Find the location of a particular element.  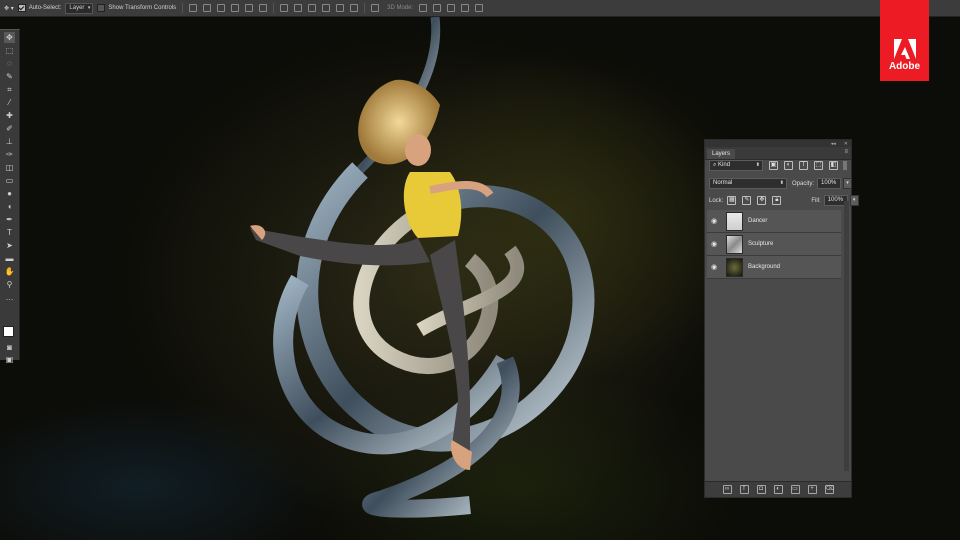

opacity-slider-icon: ▾ is located at coordinates (848, 183).